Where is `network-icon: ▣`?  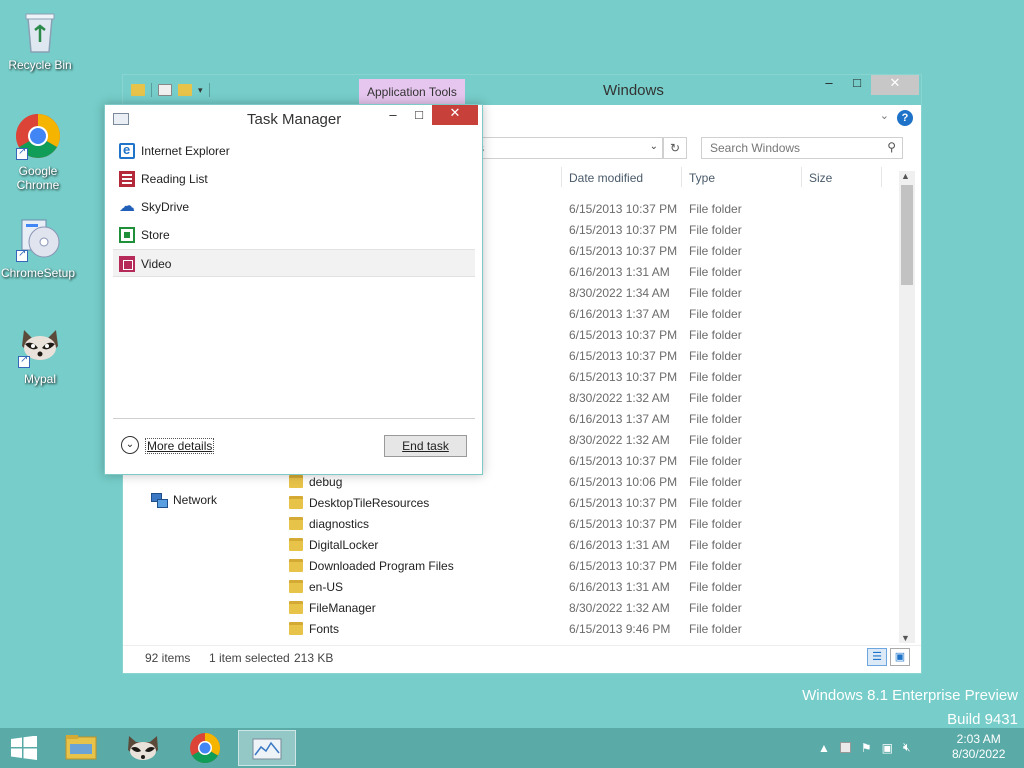
network-icon: ▣ is located at coordinates (887, 748).